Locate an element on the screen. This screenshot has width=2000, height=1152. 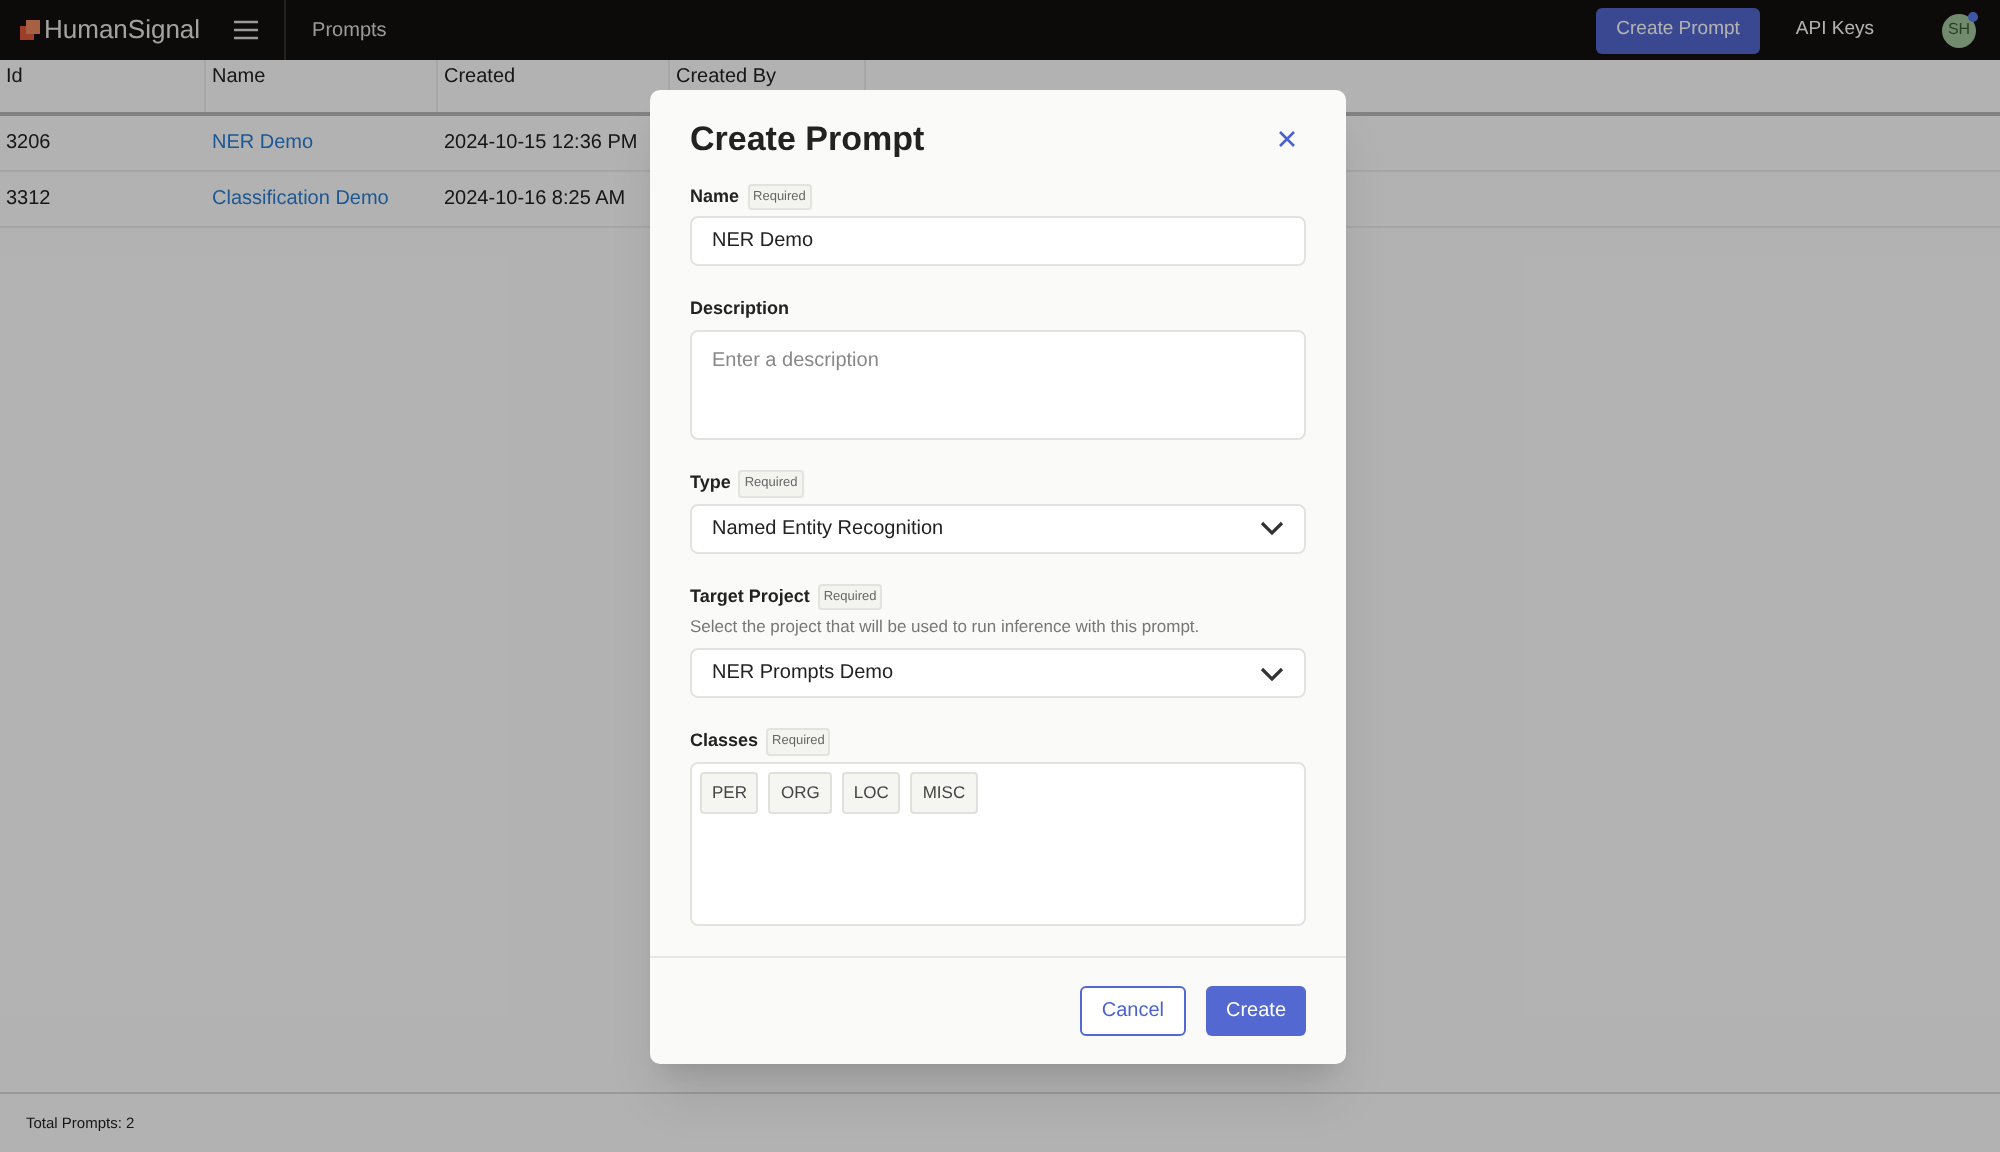
dialog-title: Create Prompt is located at coordinates (807, 140).